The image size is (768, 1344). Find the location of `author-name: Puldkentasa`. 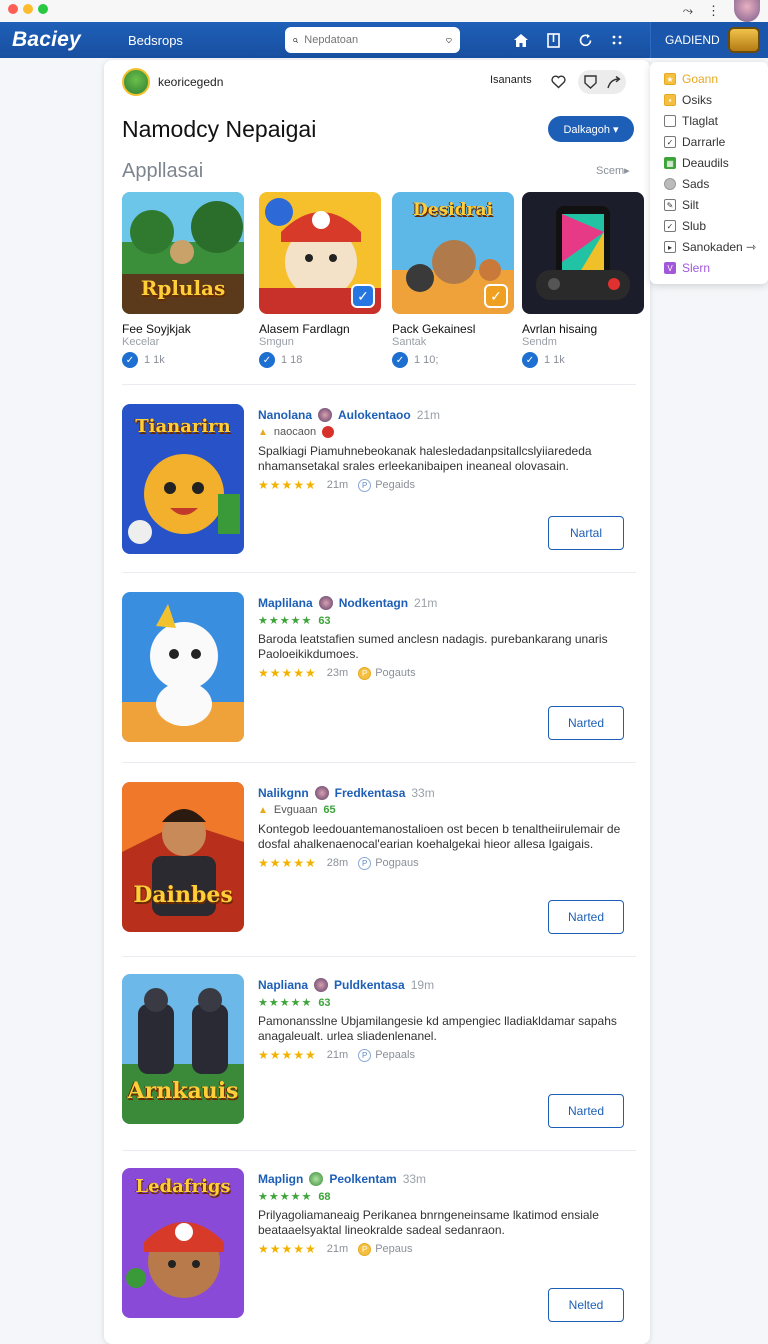

author-name: Puldkentasa is located at coordinates (369, 985).